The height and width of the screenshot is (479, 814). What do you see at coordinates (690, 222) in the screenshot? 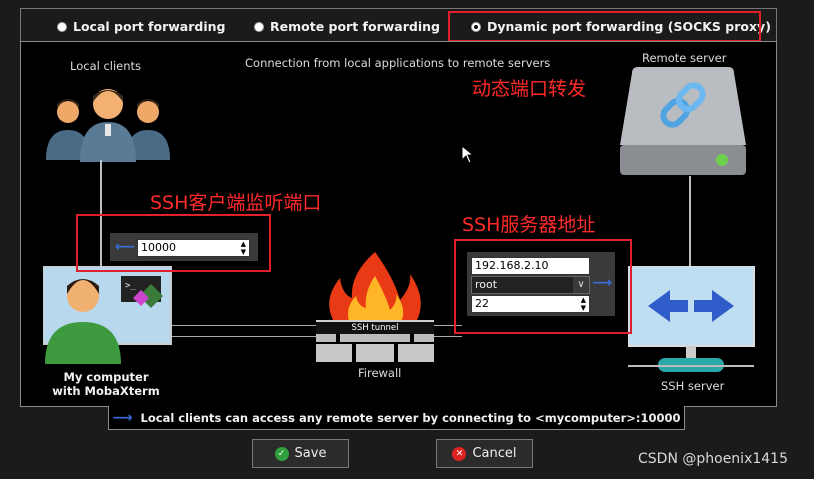
I see `server-connector-line` at bounding box center [690, 222].